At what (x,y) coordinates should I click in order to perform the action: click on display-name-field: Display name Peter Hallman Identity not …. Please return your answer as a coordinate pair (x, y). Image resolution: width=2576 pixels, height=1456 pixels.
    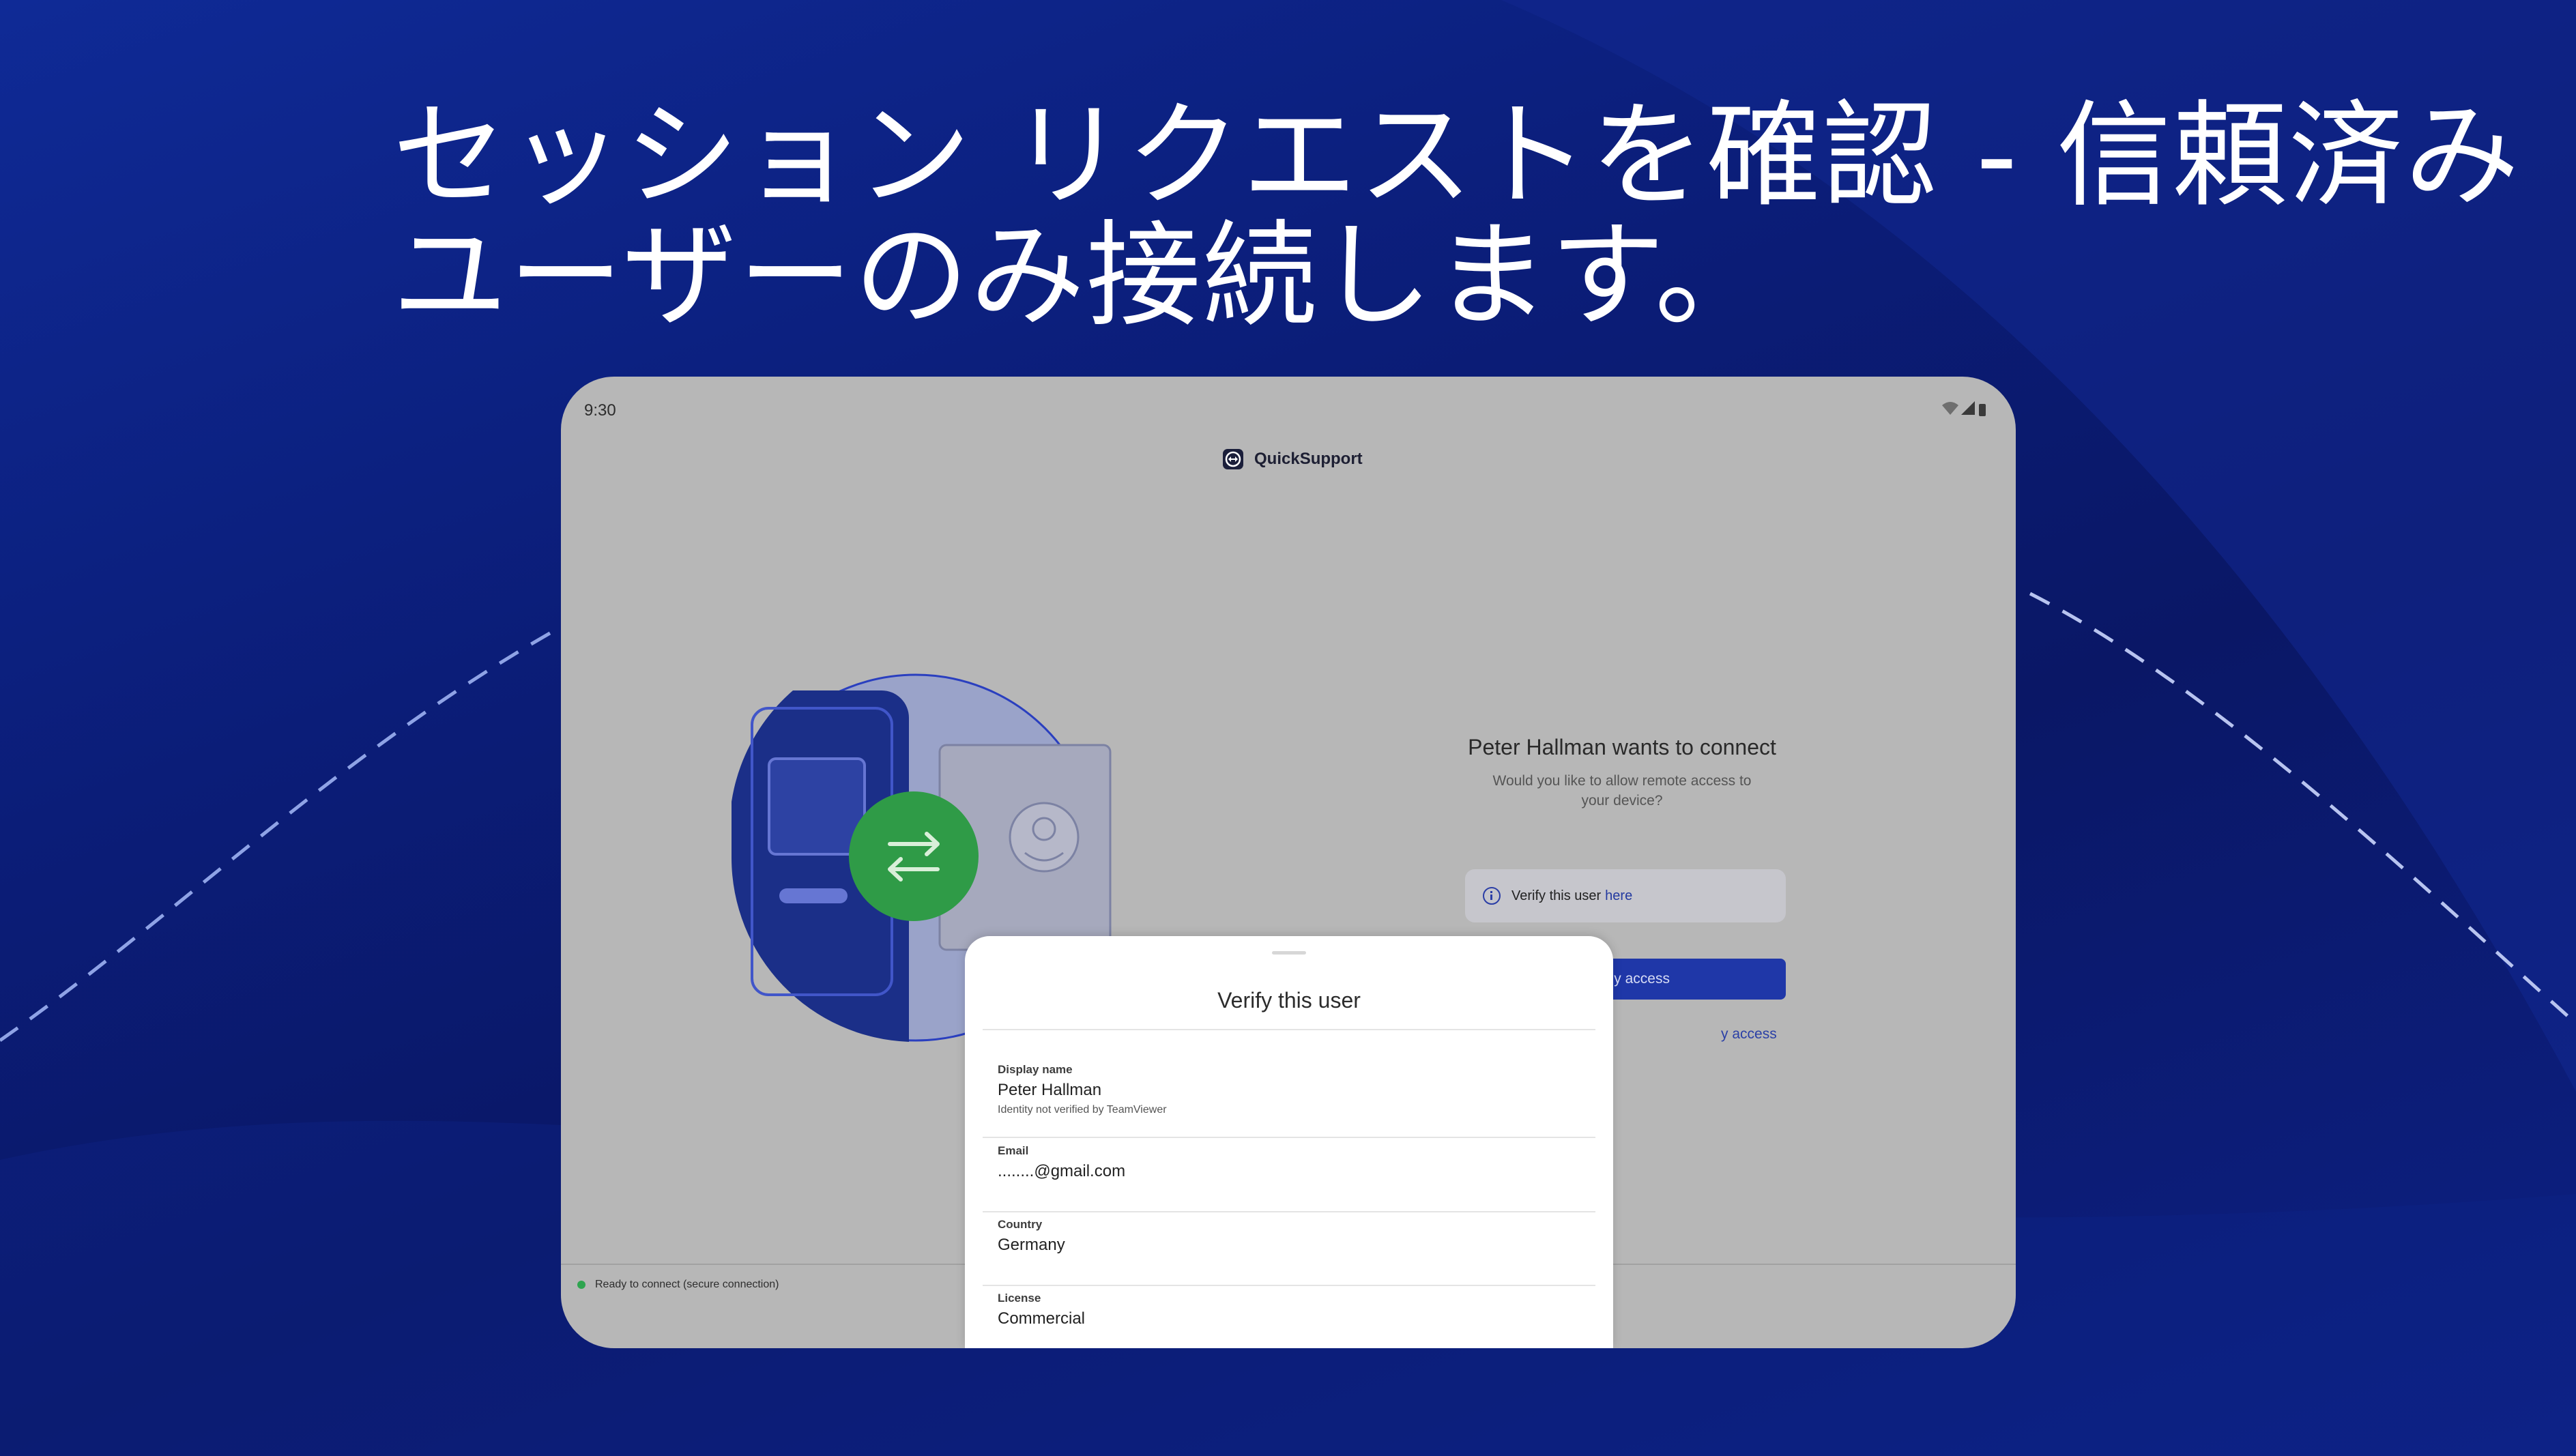
    Looking at the image, I should click on (1082, 1089).